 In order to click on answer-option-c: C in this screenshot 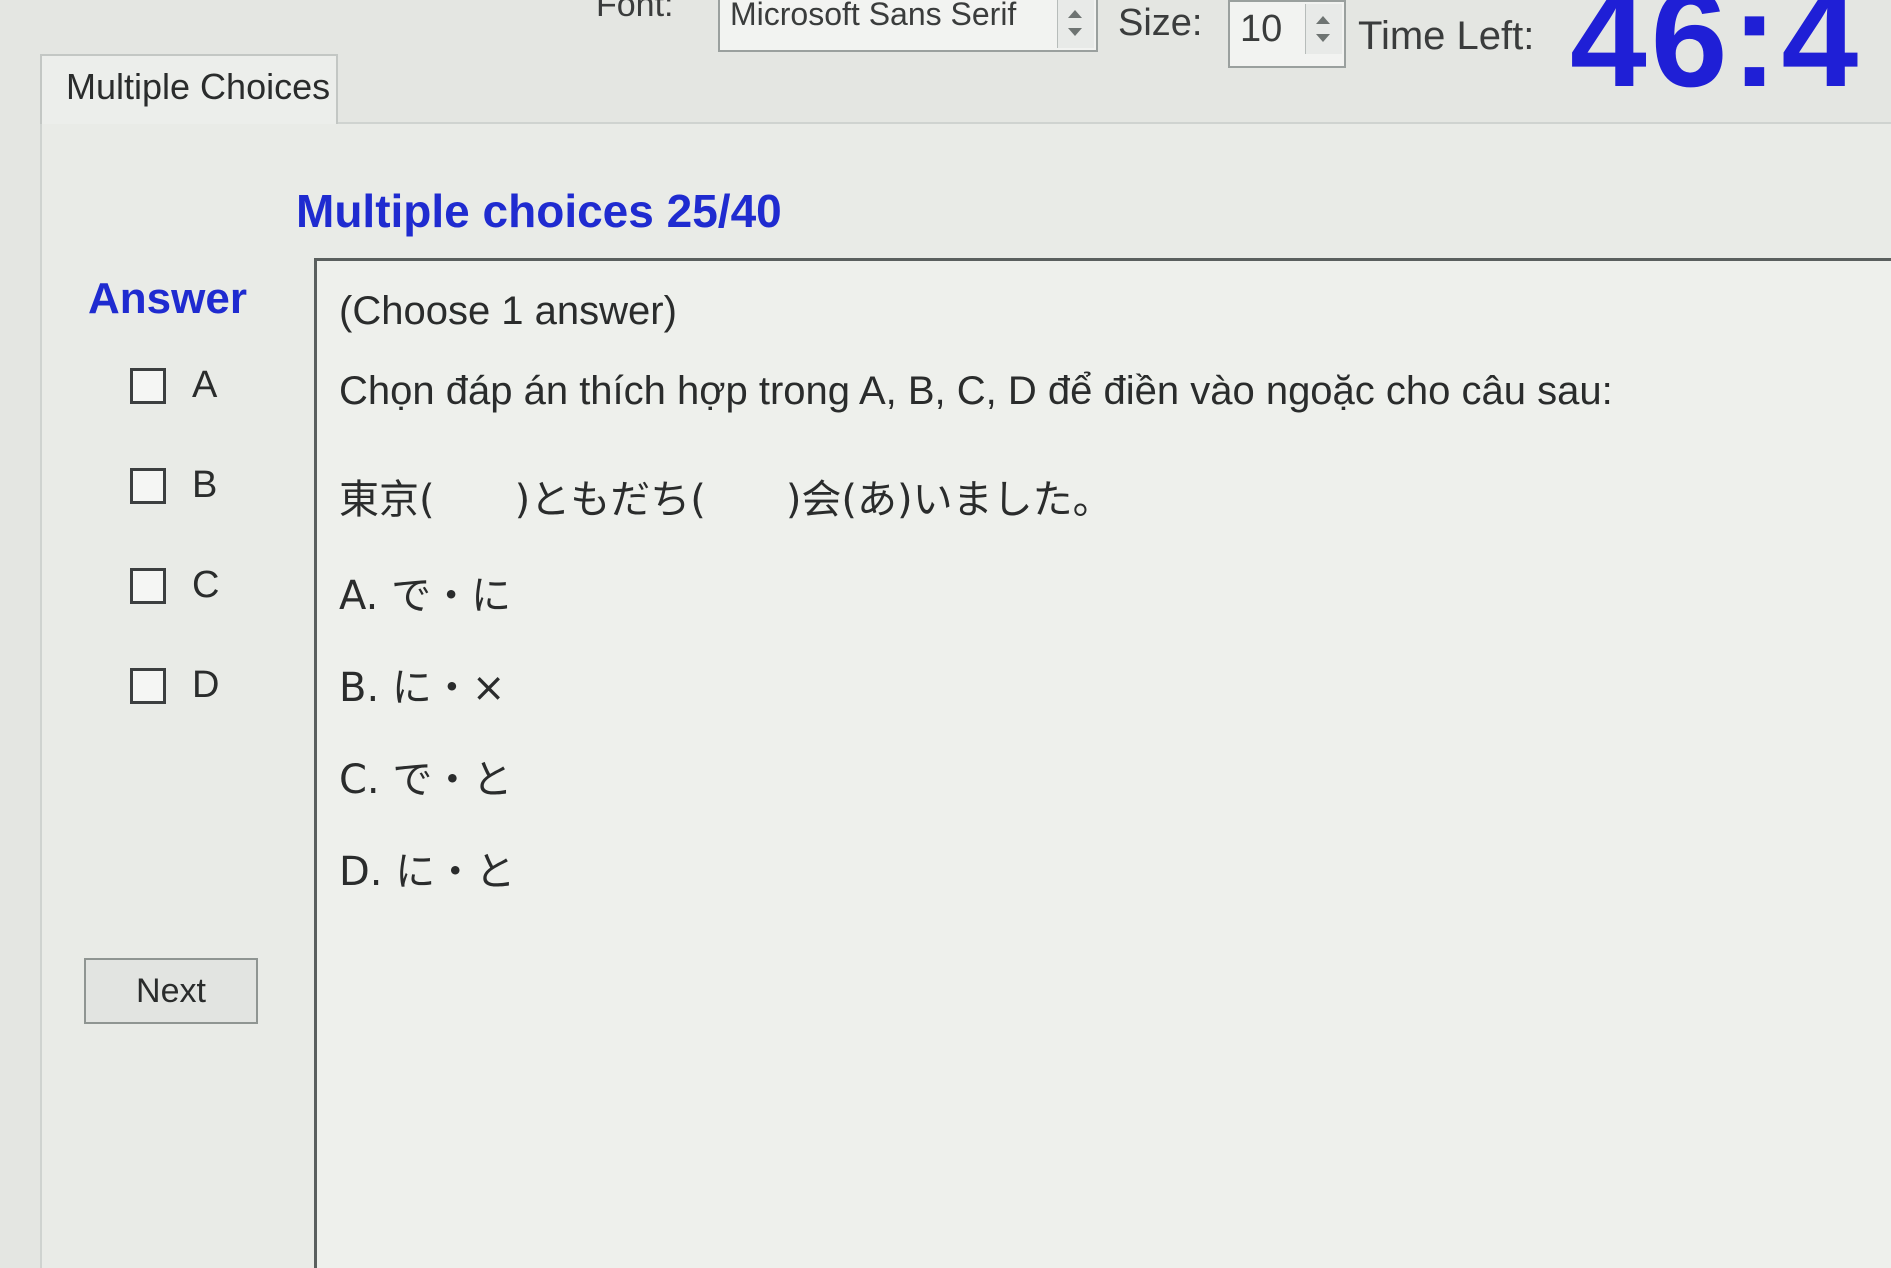, I will do `click(188, 585)`.